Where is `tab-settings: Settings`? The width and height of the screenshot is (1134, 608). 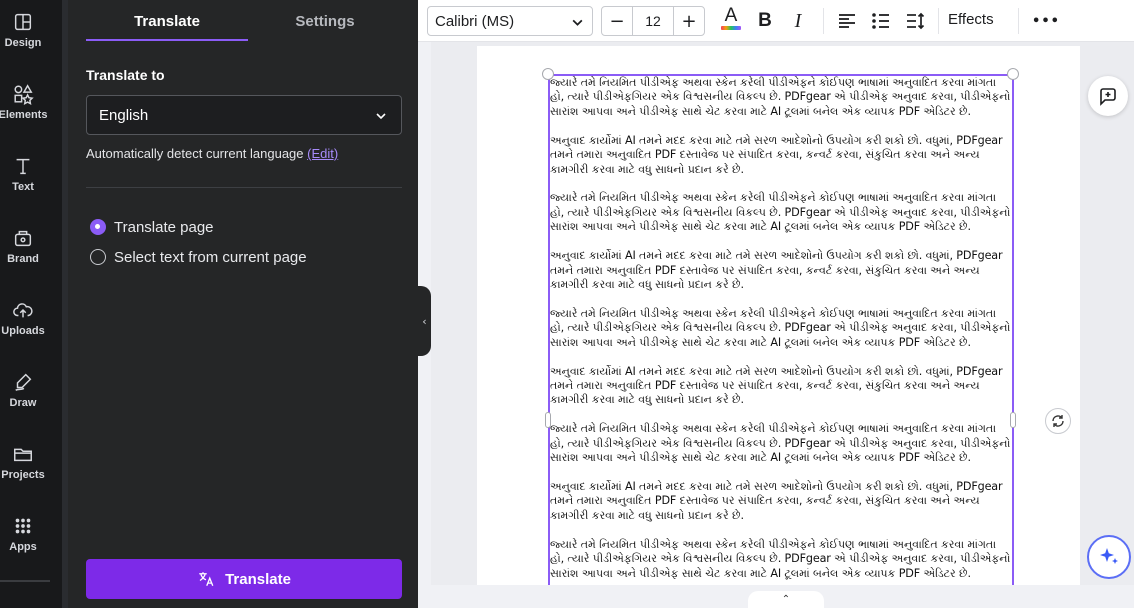 tab-settings: Settings is located at coordinates (325, 21).